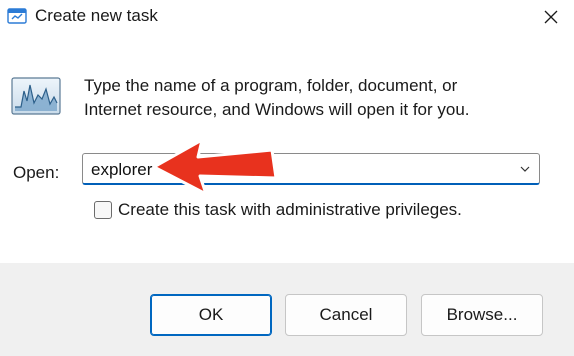  I want to click on open-input: explorer, so click(121, 170).